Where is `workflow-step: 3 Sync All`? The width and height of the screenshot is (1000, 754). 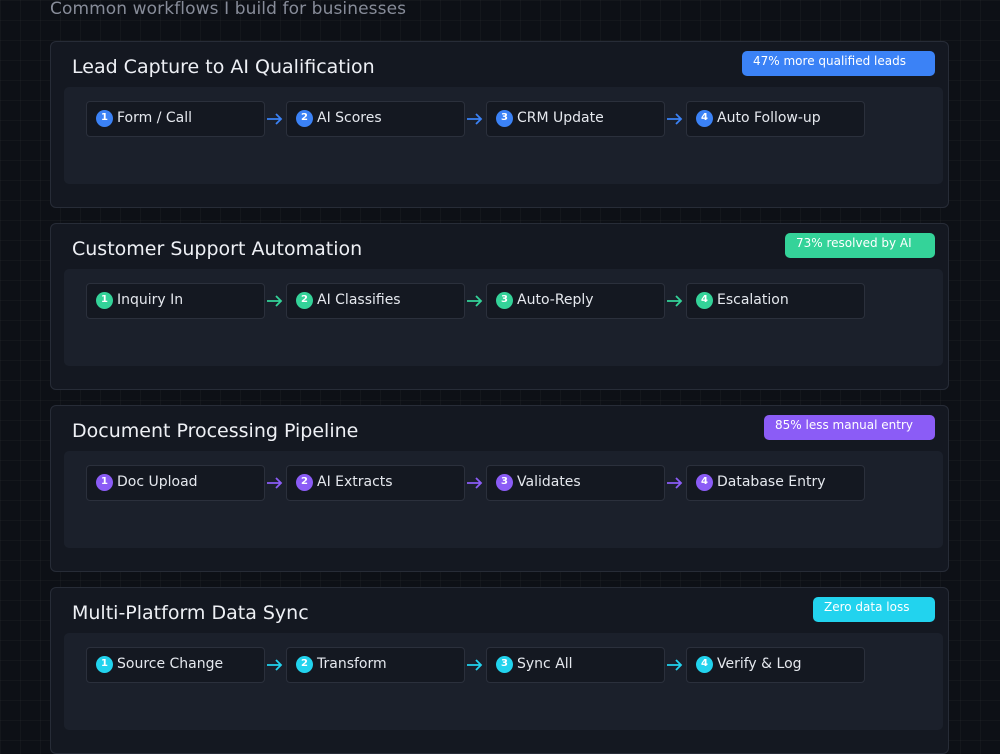 workflow-step: 3 Sync All is located at coordinates (575, 665).